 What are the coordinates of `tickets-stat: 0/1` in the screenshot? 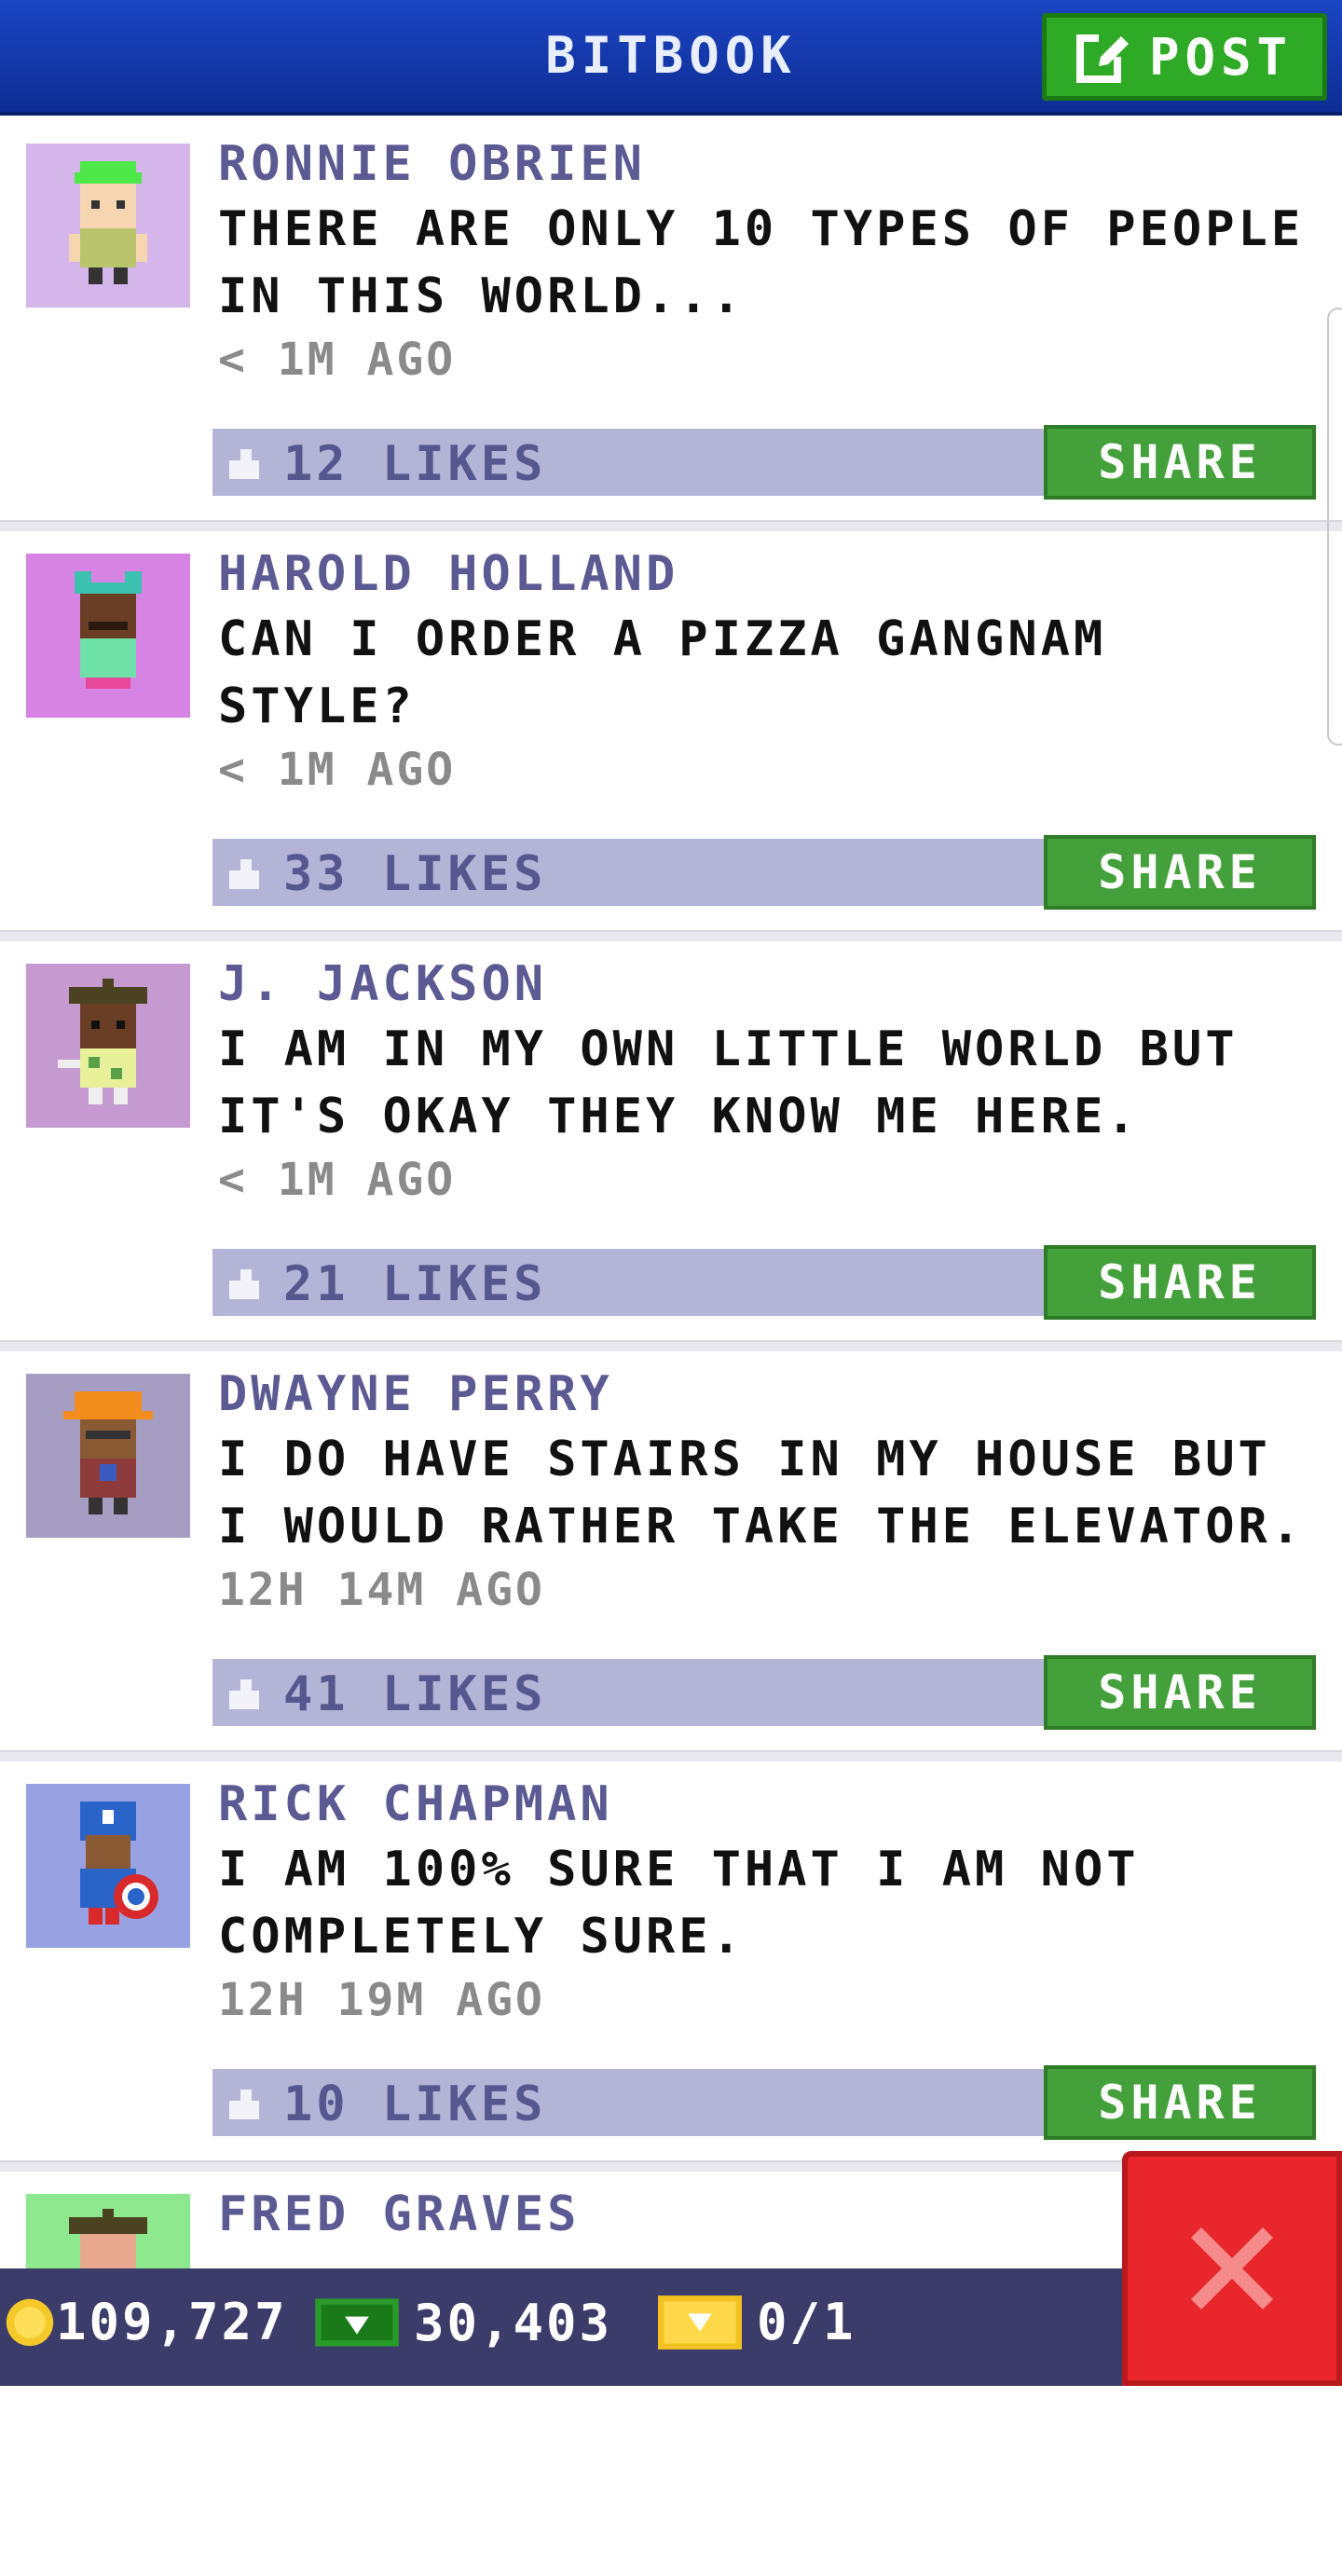 It's located at (757, 2322).